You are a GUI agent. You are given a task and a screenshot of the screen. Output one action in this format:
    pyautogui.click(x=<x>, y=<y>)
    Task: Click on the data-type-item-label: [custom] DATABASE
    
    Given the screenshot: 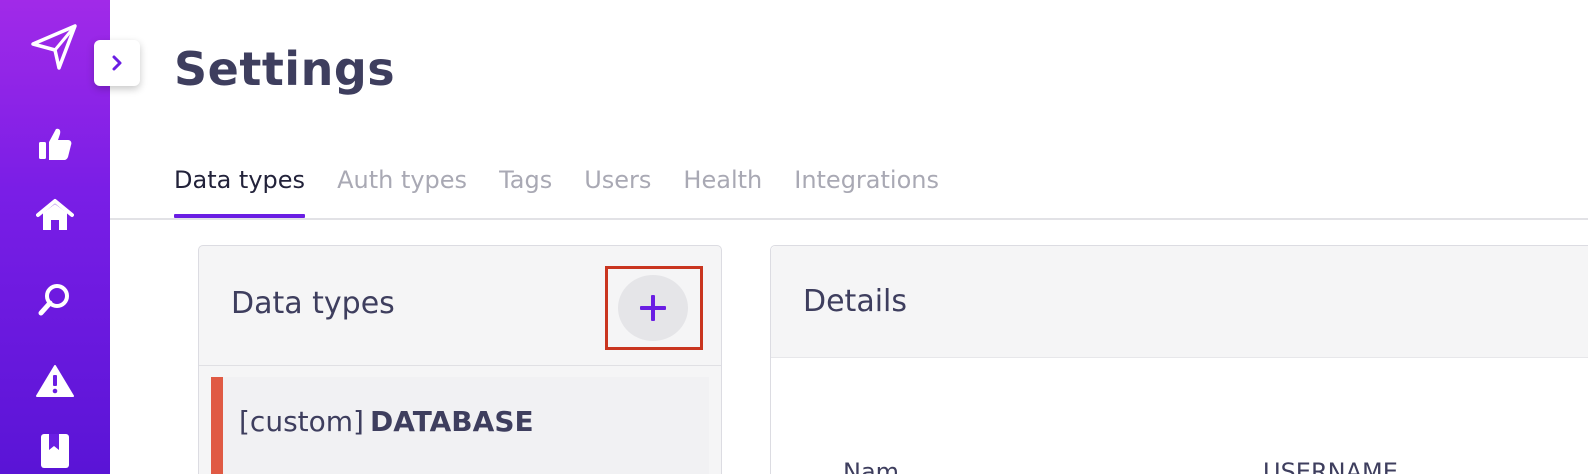 What is the action you would take?
    pyautogui.click(x=386, y=421)
    